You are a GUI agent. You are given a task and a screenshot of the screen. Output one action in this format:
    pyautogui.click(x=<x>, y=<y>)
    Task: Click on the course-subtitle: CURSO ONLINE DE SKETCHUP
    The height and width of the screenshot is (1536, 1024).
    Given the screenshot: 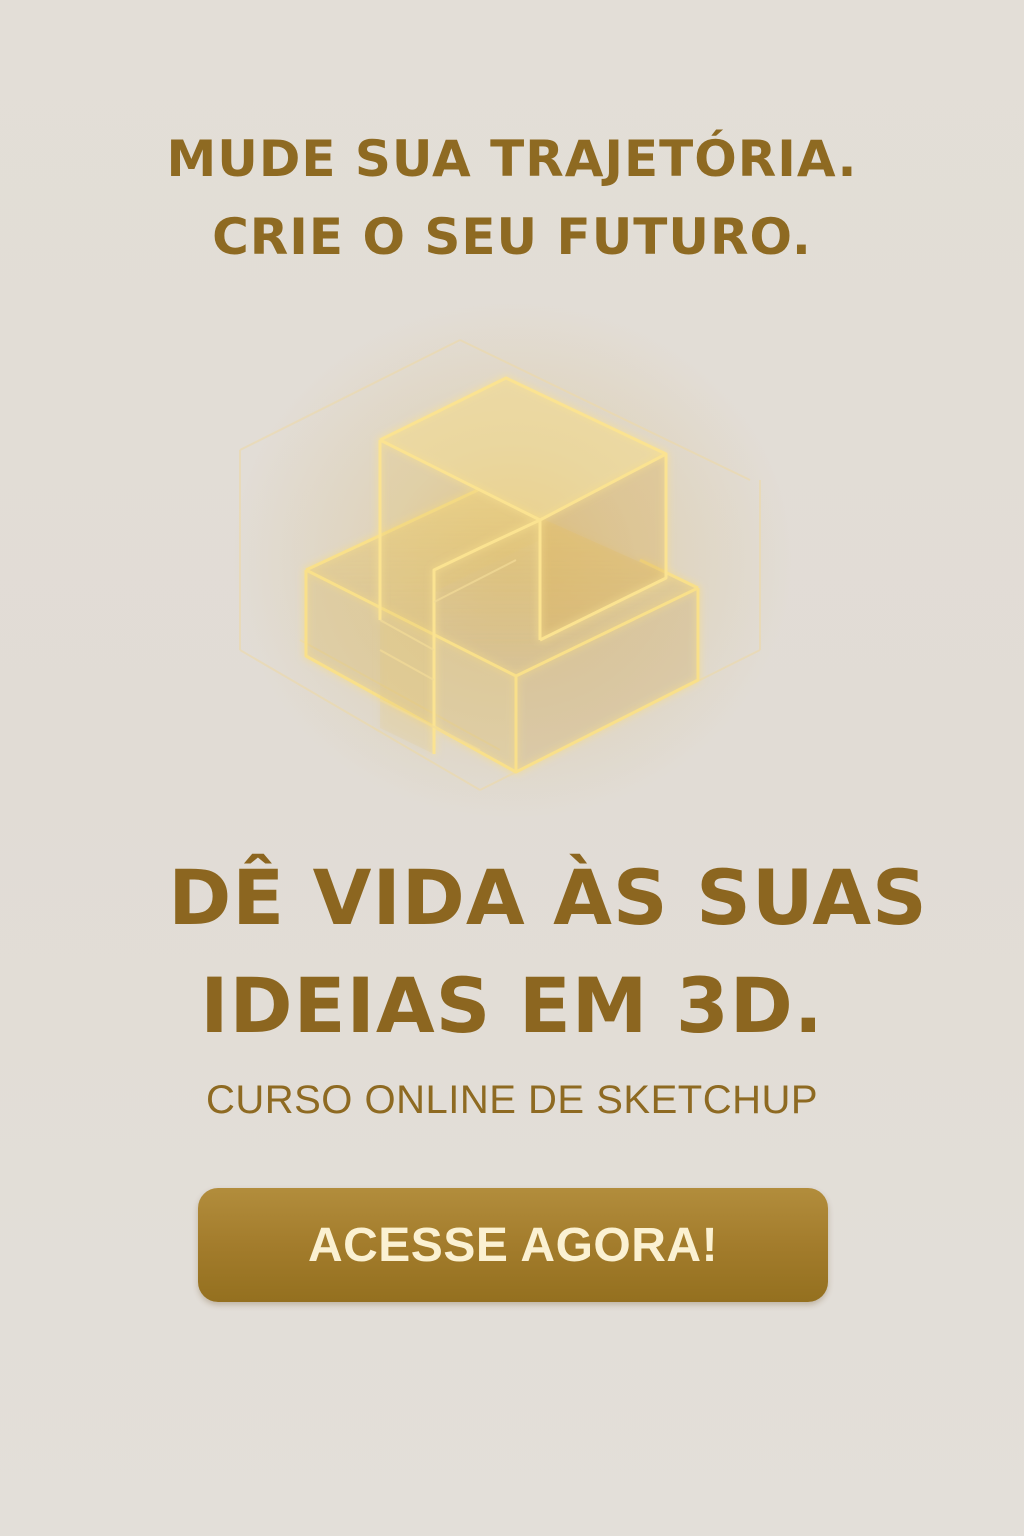 What is the action you would take?
    pyautogui.click(x=512, y=1100)
    